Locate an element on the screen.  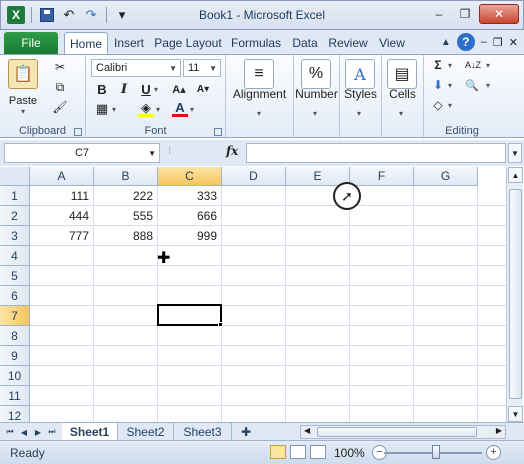
formula-bar-resize-icon: ⁝ is located at coordinates (169, 151).